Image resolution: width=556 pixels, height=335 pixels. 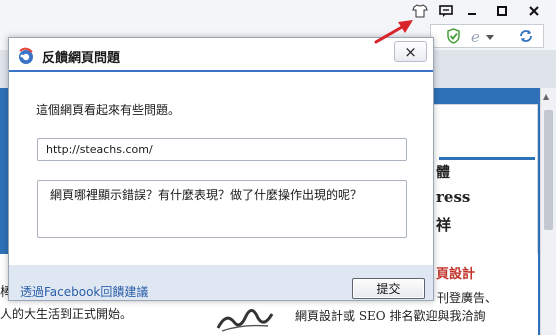 I want to click on minimize-icon, so click(x=472, y=11).